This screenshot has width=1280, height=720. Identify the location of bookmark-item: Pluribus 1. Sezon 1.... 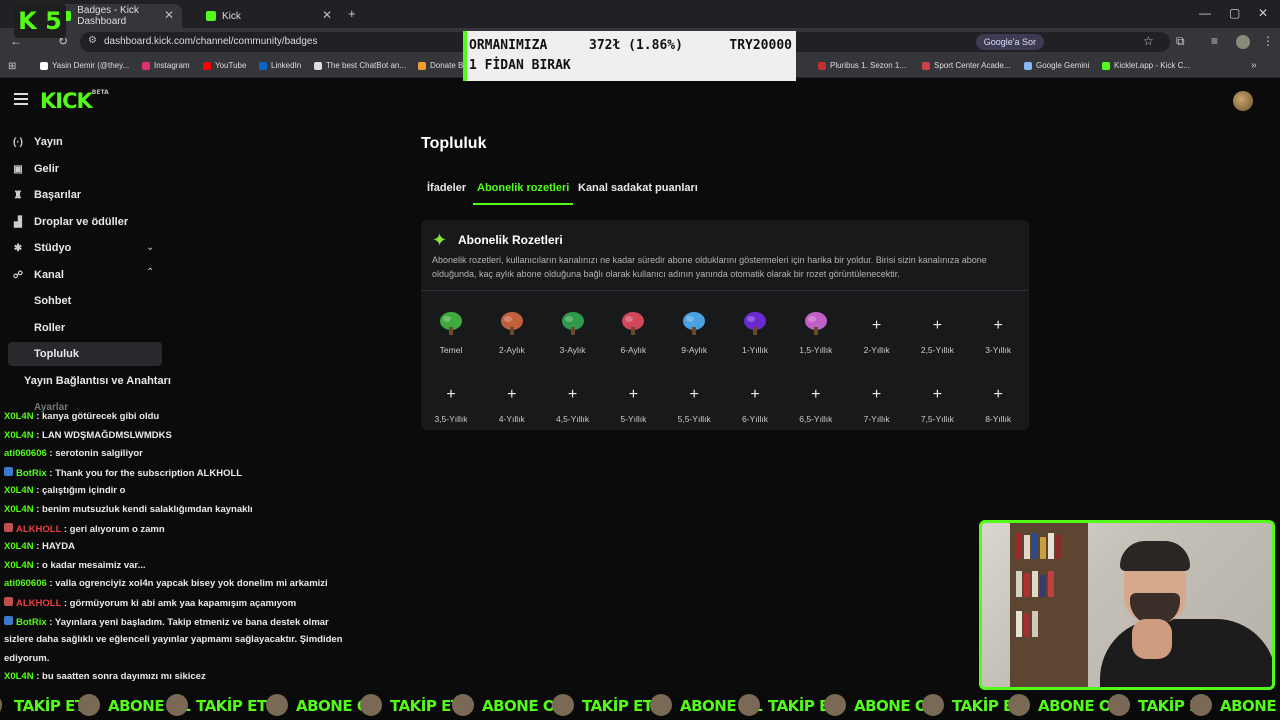
(862, 65).